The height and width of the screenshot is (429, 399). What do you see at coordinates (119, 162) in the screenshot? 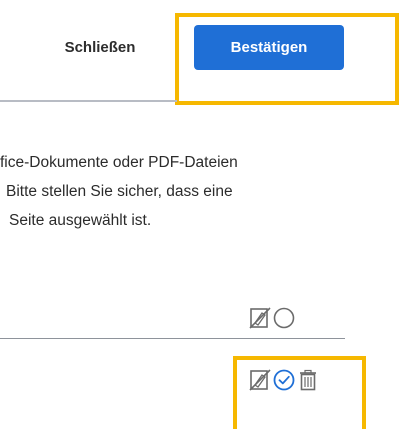
I see `info-message-line: fice-Dokumente oder PDF-Dateien` at bounding box center [119, 162].